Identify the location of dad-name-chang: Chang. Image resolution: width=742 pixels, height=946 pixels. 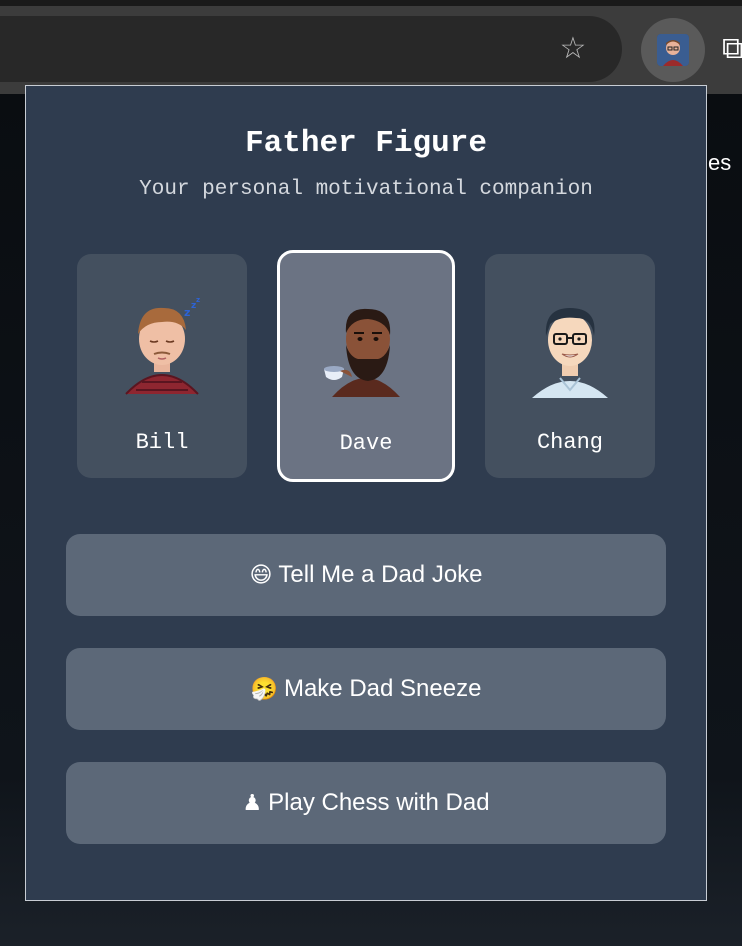
(569, 442).